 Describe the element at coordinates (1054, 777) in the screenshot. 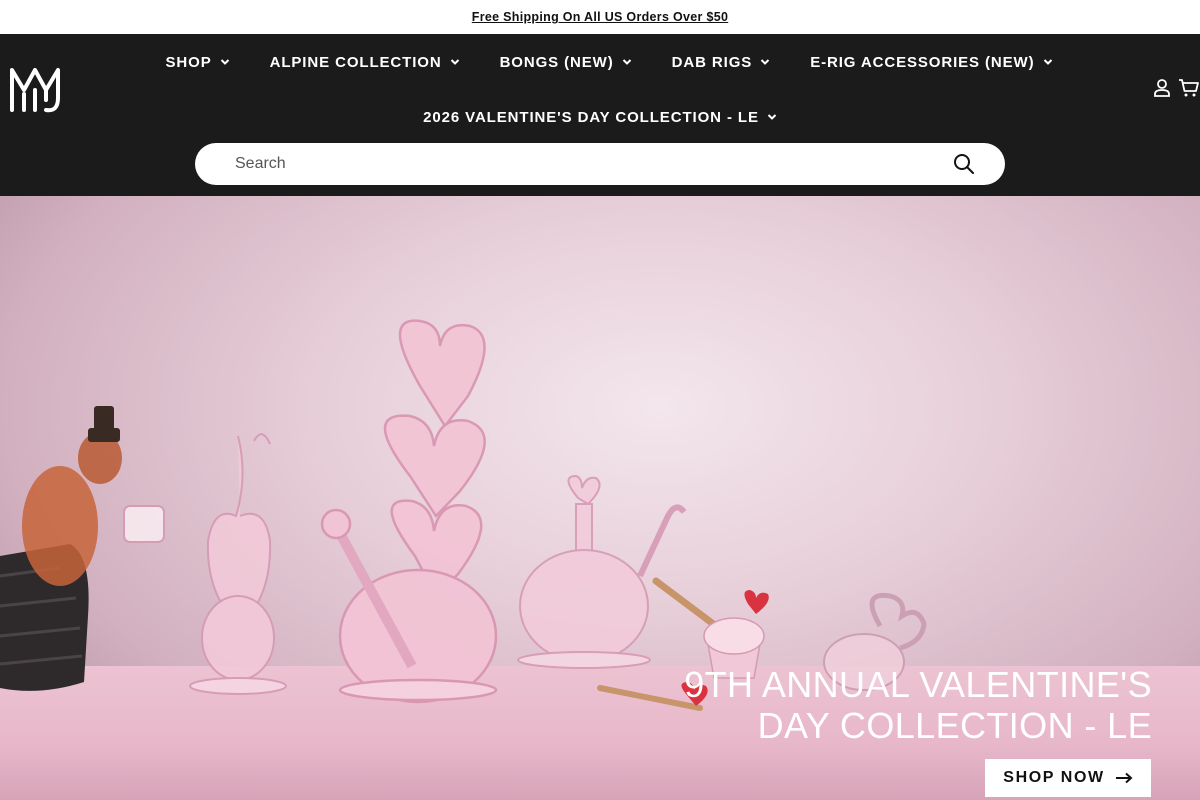

I see `shop-now-label: SHOP NOW` at that location.